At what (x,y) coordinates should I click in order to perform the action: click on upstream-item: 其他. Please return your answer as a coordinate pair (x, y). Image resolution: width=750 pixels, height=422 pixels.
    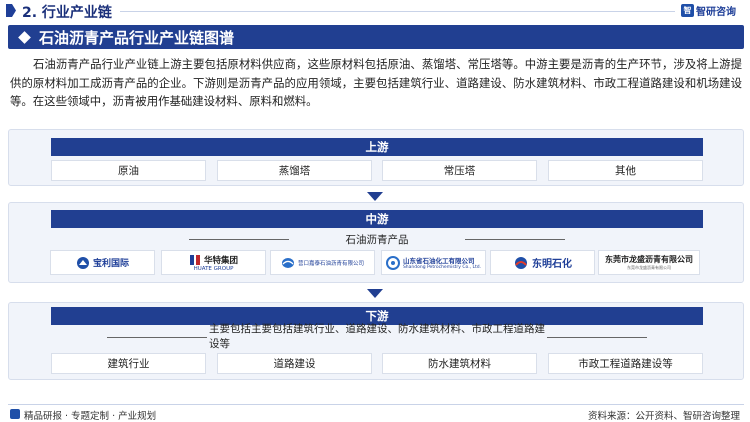
    Looking at the image, I should click on (625, 170).